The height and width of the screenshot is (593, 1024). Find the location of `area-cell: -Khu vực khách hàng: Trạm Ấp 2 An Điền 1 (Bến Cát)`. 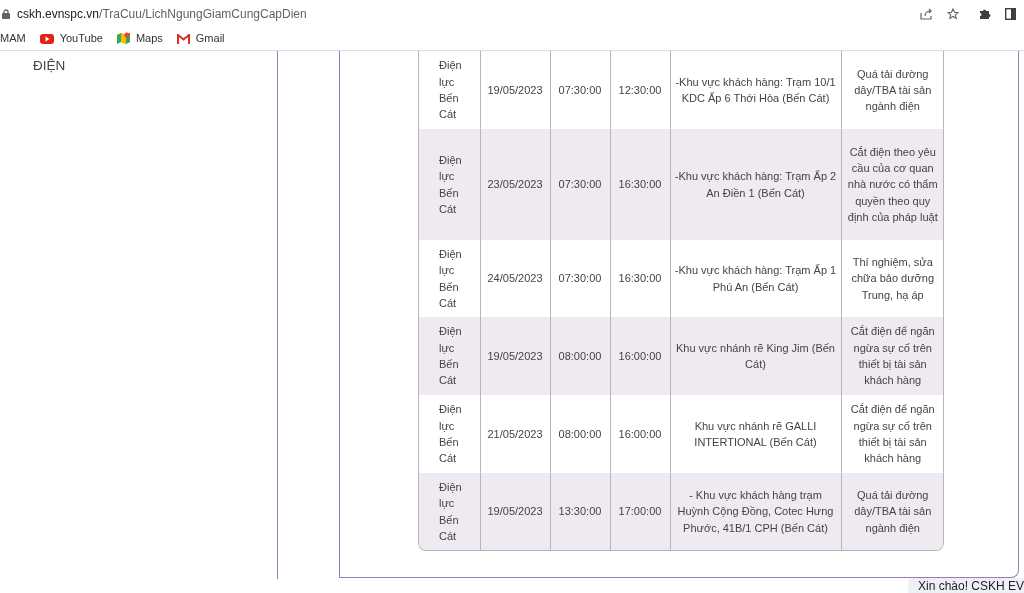

area-cell: -Khu vực khách hàng: Trạm Ấp 2 An Điền 1 (Bến Cát) is located at coordinates (755, 184).